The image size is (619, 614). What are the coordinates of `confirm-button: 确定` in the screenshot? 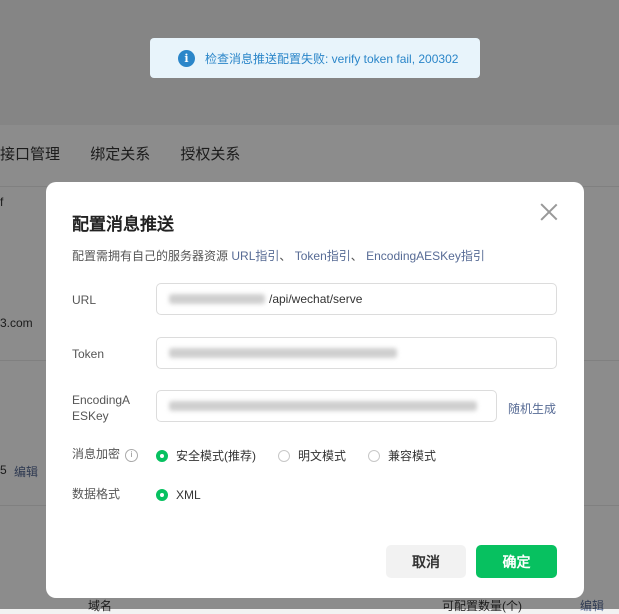 It's located at (516, 561).